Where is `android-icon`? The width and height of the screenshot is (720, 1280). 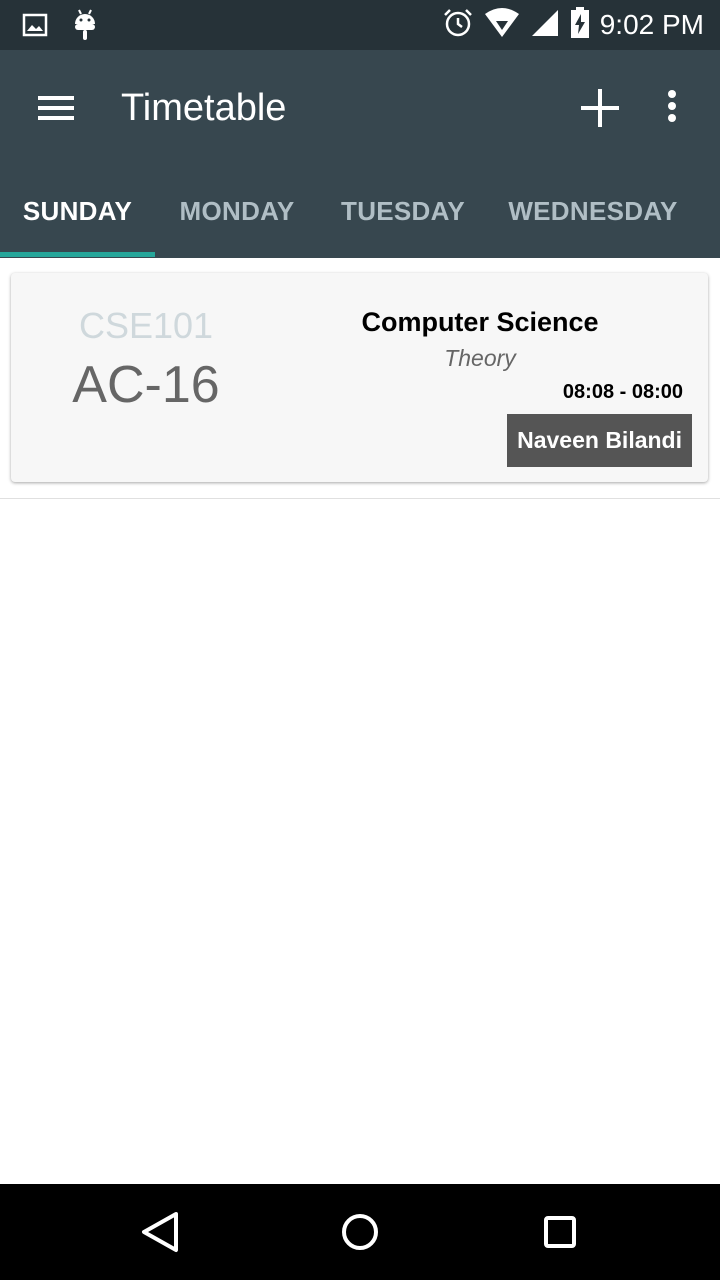
android-icon is located at coordinates (85, 27).